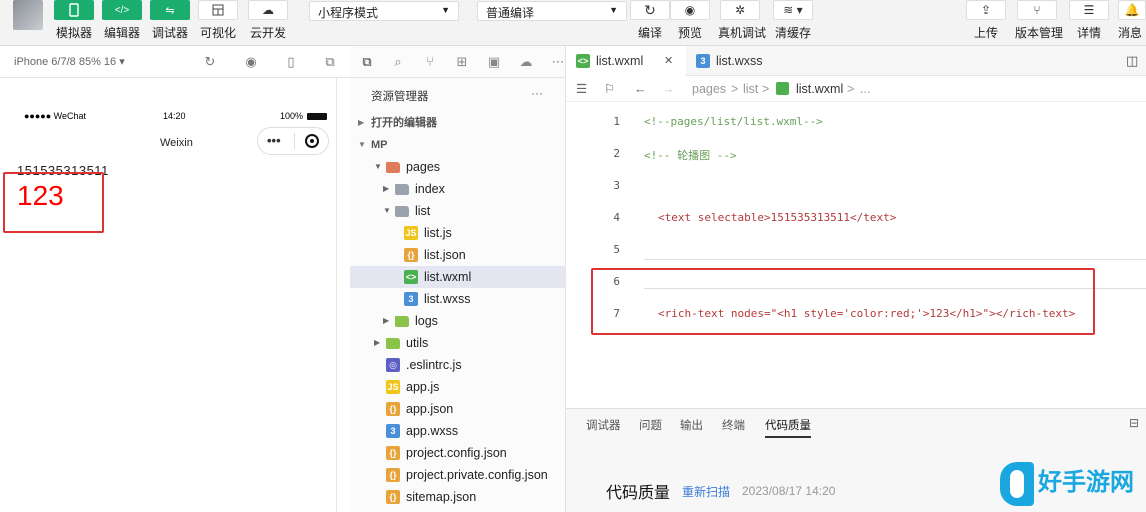  What do you see at coordinates (792, 33) in the screenshot?
I see `clear-cache-label: 清缓存` at bounding box center [792, 33].